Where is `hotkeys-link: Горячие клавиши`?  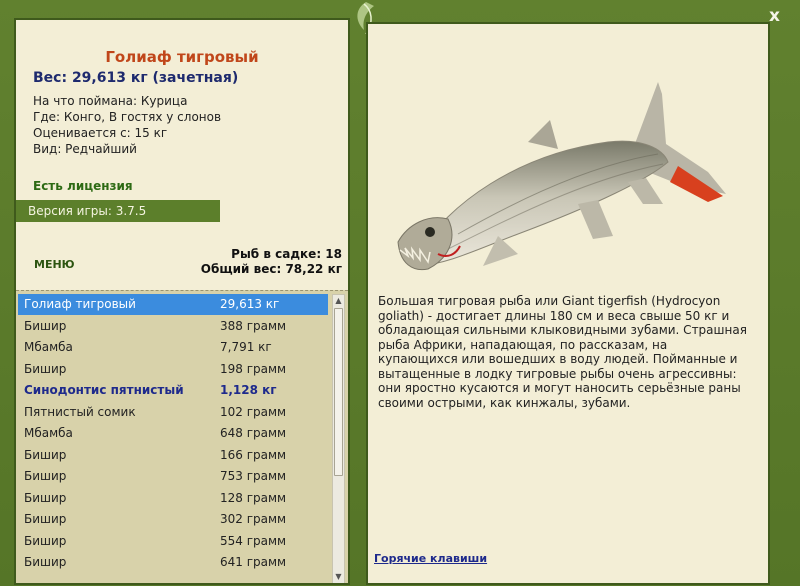 hotkeys-link: Горячие клавиши is located at coordinates (430, 558).